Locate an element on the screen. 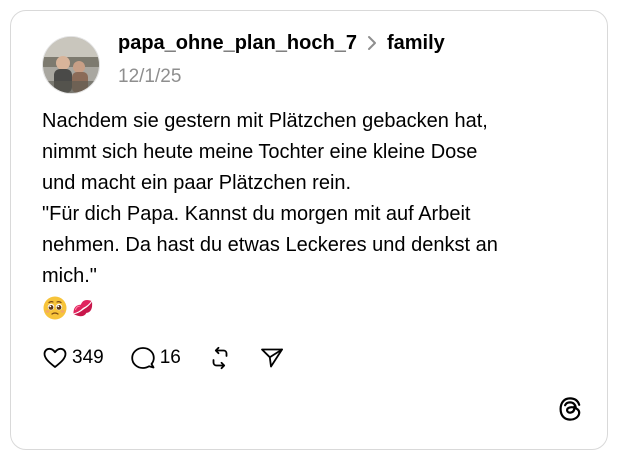  pleading-face-emoji is located at coordinates (55, 308).